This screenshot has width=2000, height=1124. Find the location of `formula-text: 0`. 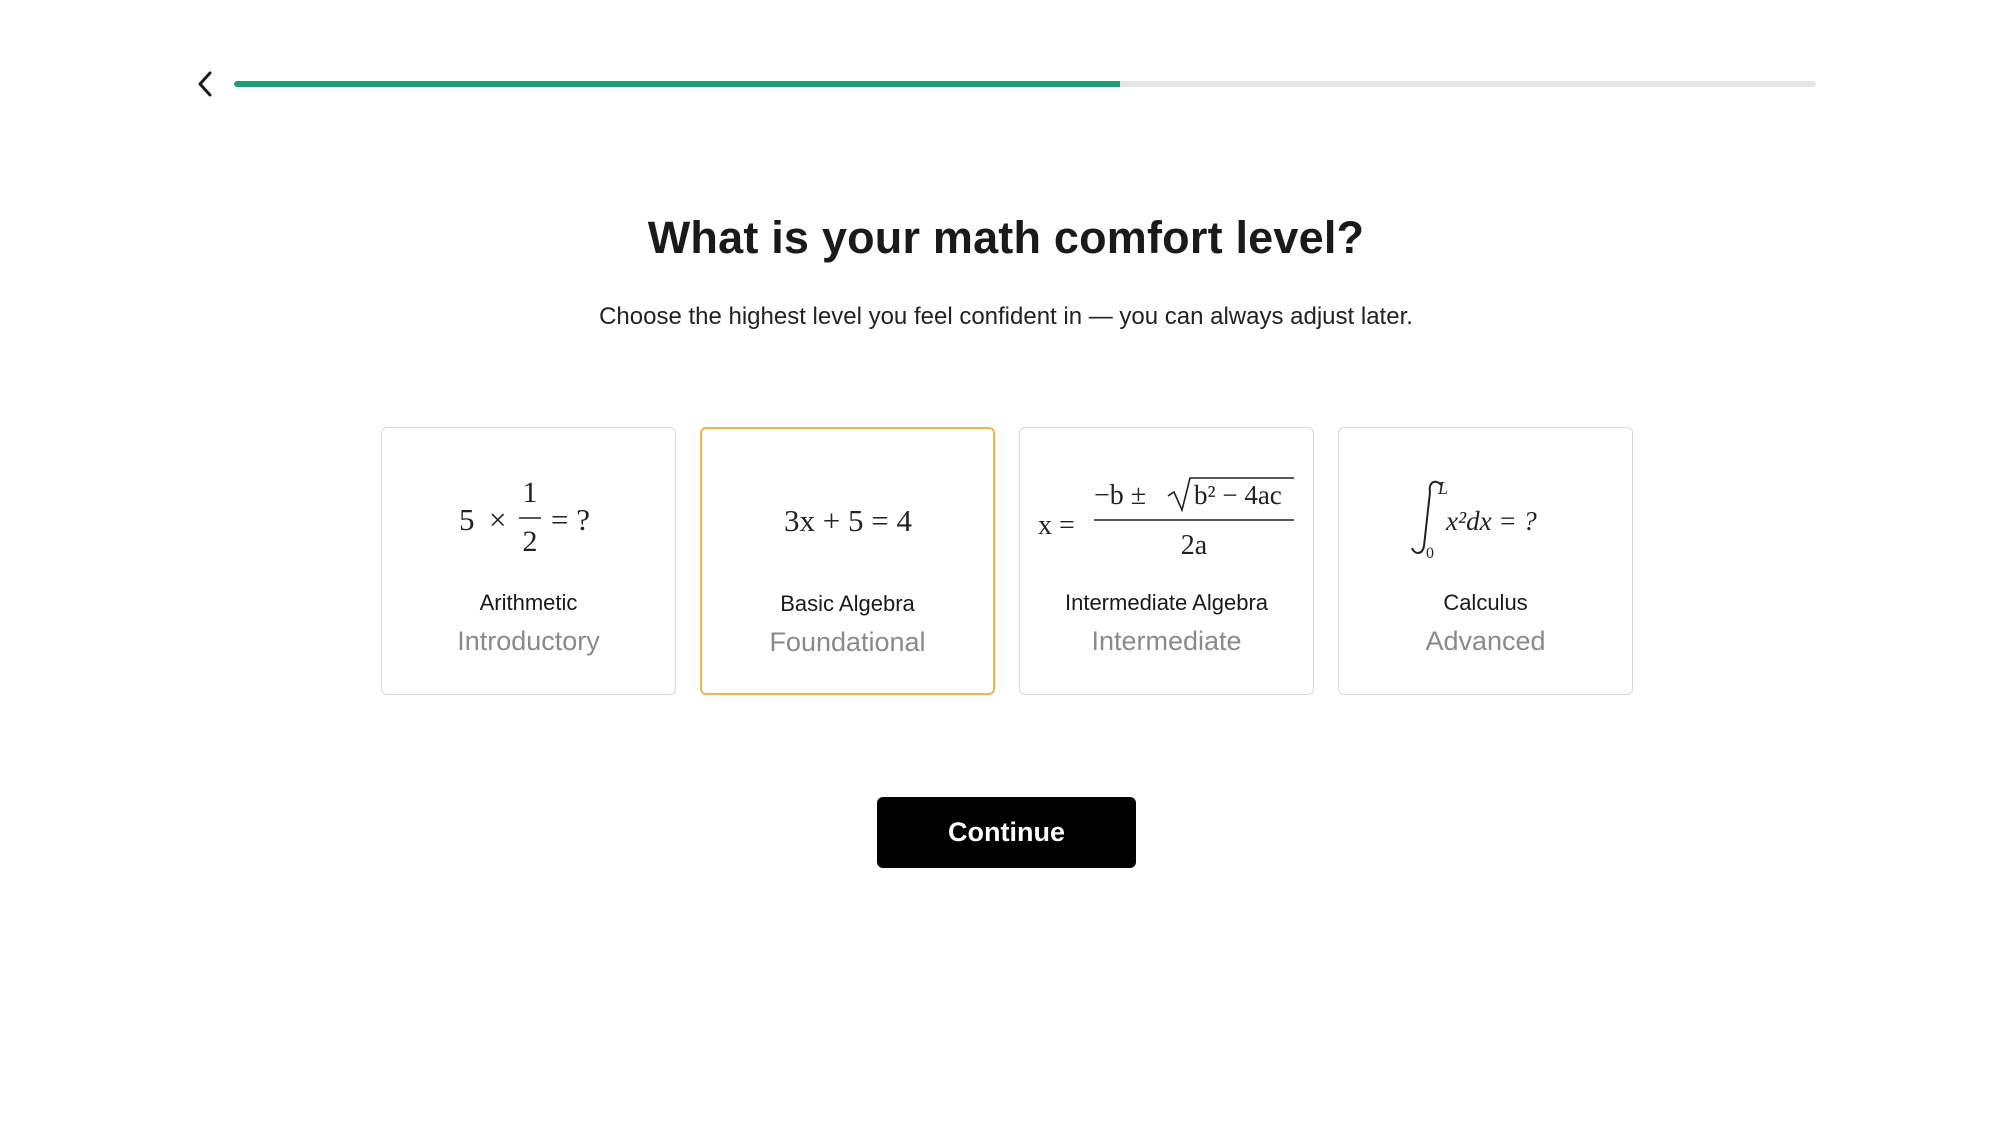

formula-text: 0 is located at coordinates (1430, 553).